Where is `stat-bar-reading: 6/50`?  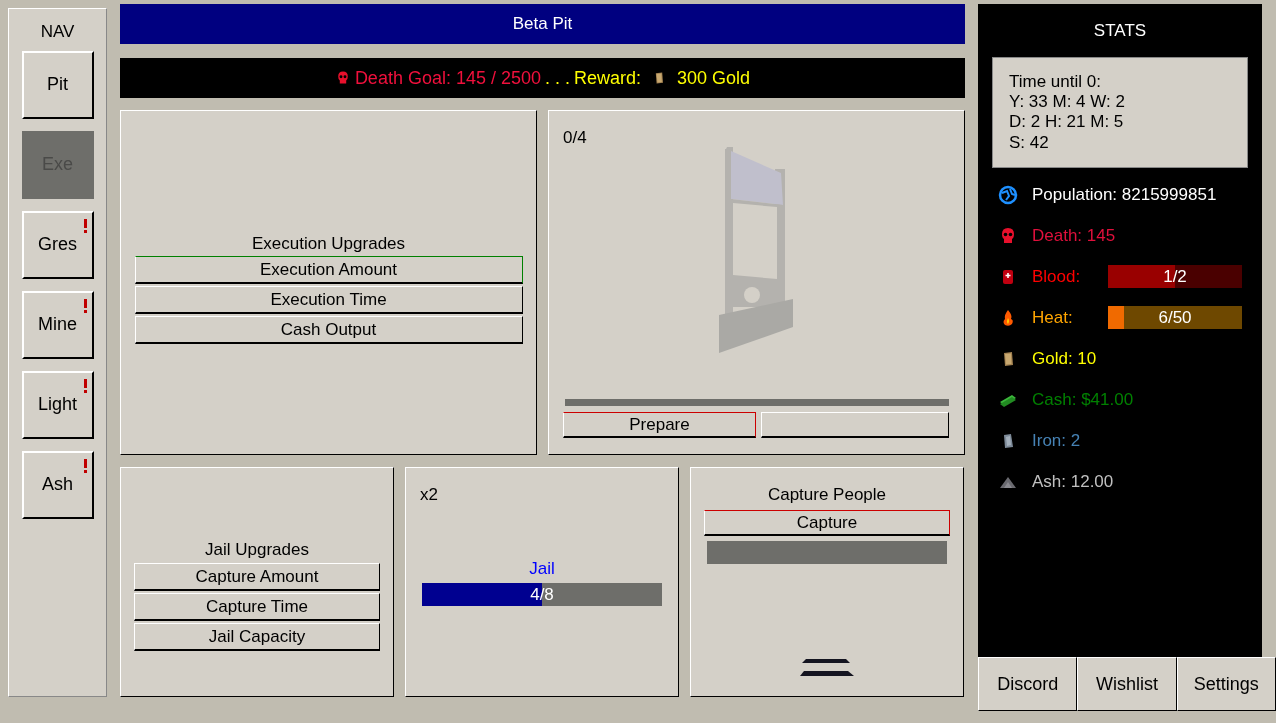 stat-bar-reading: 6/50 is located at coordinates (1175, 318).